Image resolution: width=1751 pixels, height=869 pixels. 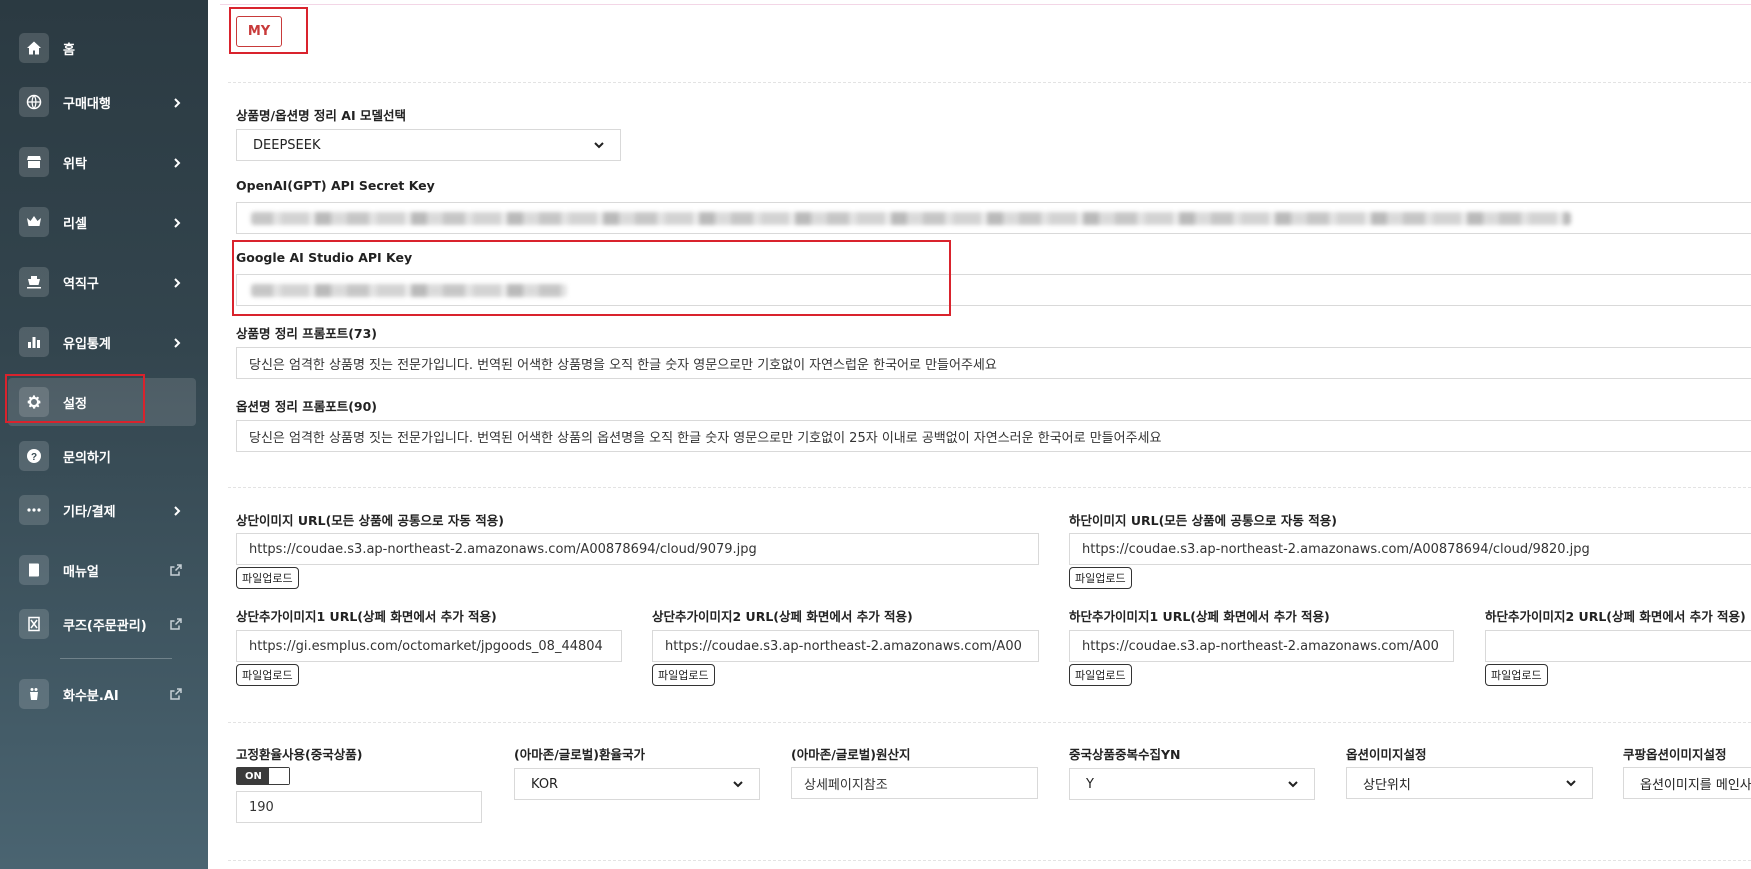 I want to click on sidebar-item-consignment: 위탁, so click(x=102, y=162).